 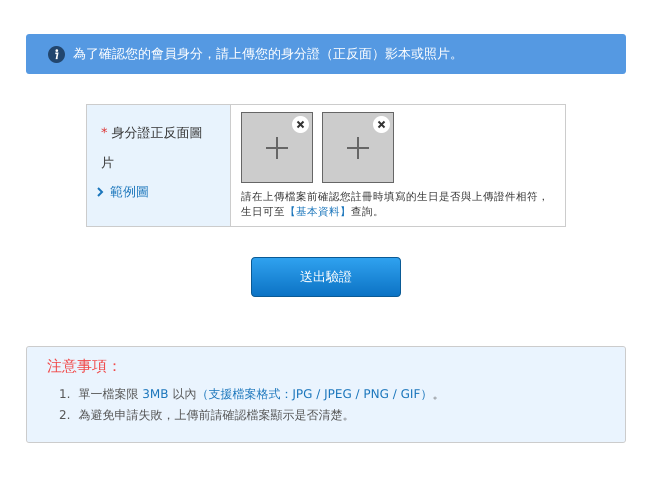 I want to click on example-link: 範例圖, so click(x=159, y=192).